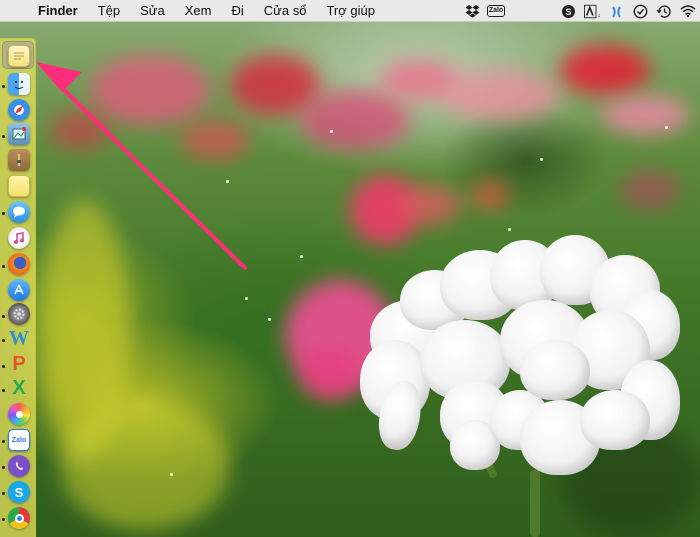  I want to click on skype-icon: S, so click(568, 11).